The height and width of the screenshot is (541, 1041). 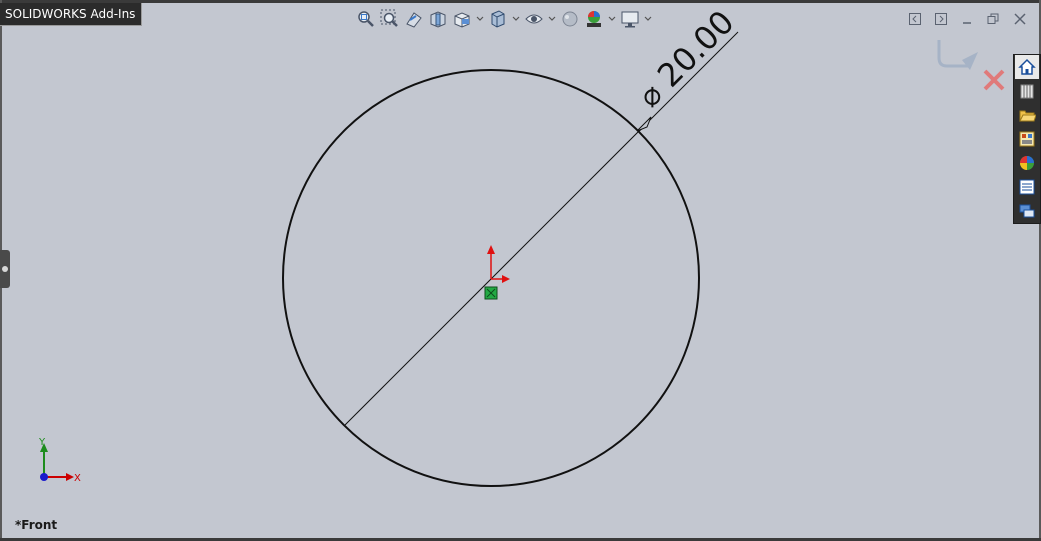 What do you see at coordinates (915, 19) in the screenshot?
I see `previous-viewport-icon` at bounding box center [915, 19].